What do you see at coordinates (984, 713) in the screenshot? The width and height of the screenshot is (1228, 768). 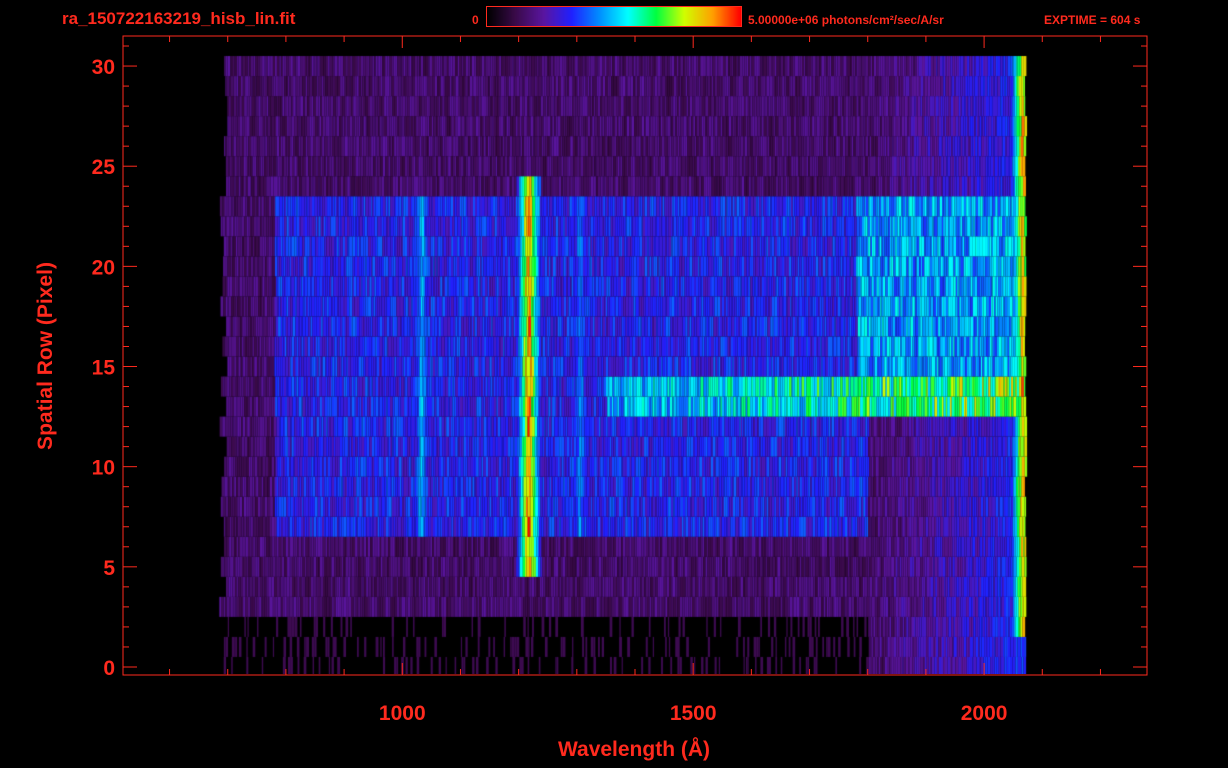 I see `x-tick-label: 2000` at bounding box center [984, 713].